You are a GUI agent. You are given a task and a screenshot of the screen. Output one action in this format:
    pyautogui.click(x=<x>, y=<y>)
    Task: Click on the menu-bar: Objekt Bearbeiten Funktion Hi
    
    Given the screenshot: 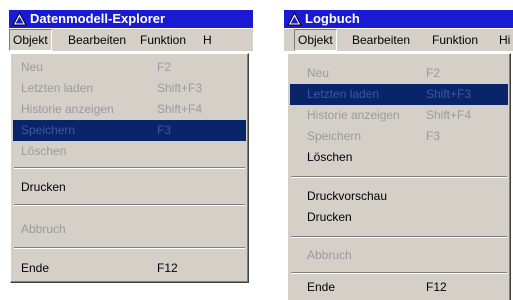 What is the action you would take?
    pyautogui.click(x=398, y=40)
    